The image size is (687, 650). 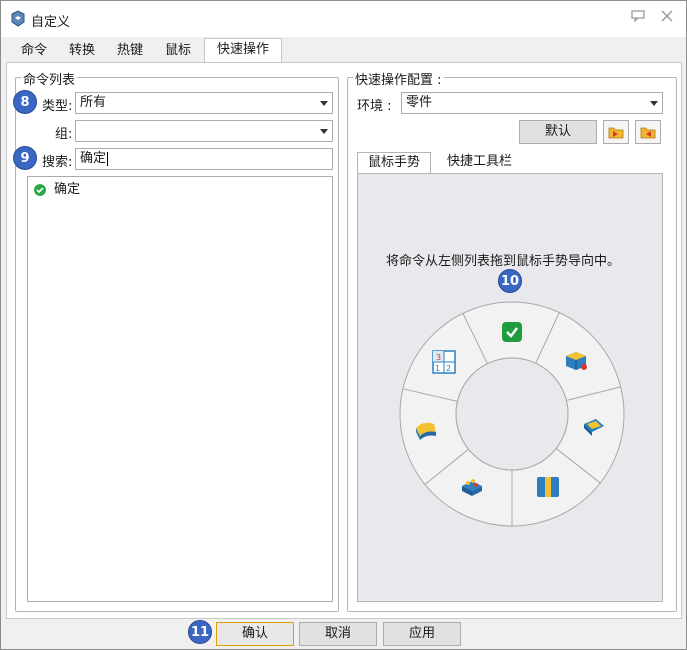 What do you see at coordinates (548, 487) in the screenshot?
I see `bars-icon` at bounding box center [548, 487].